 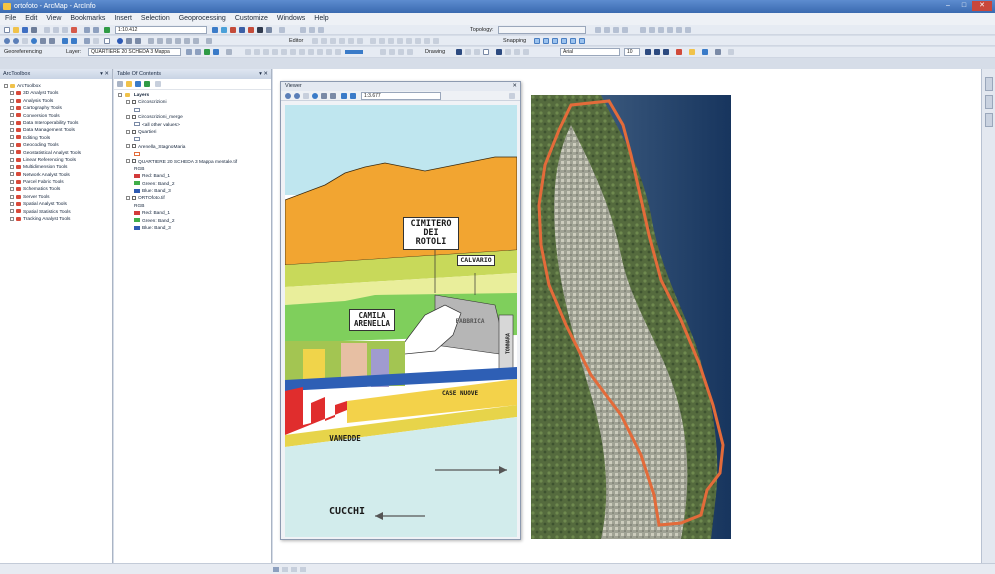 What do you see at coordinates (242, 30) in the screenshot?
I see `search-window-icon` at bounding box center [242, 30].